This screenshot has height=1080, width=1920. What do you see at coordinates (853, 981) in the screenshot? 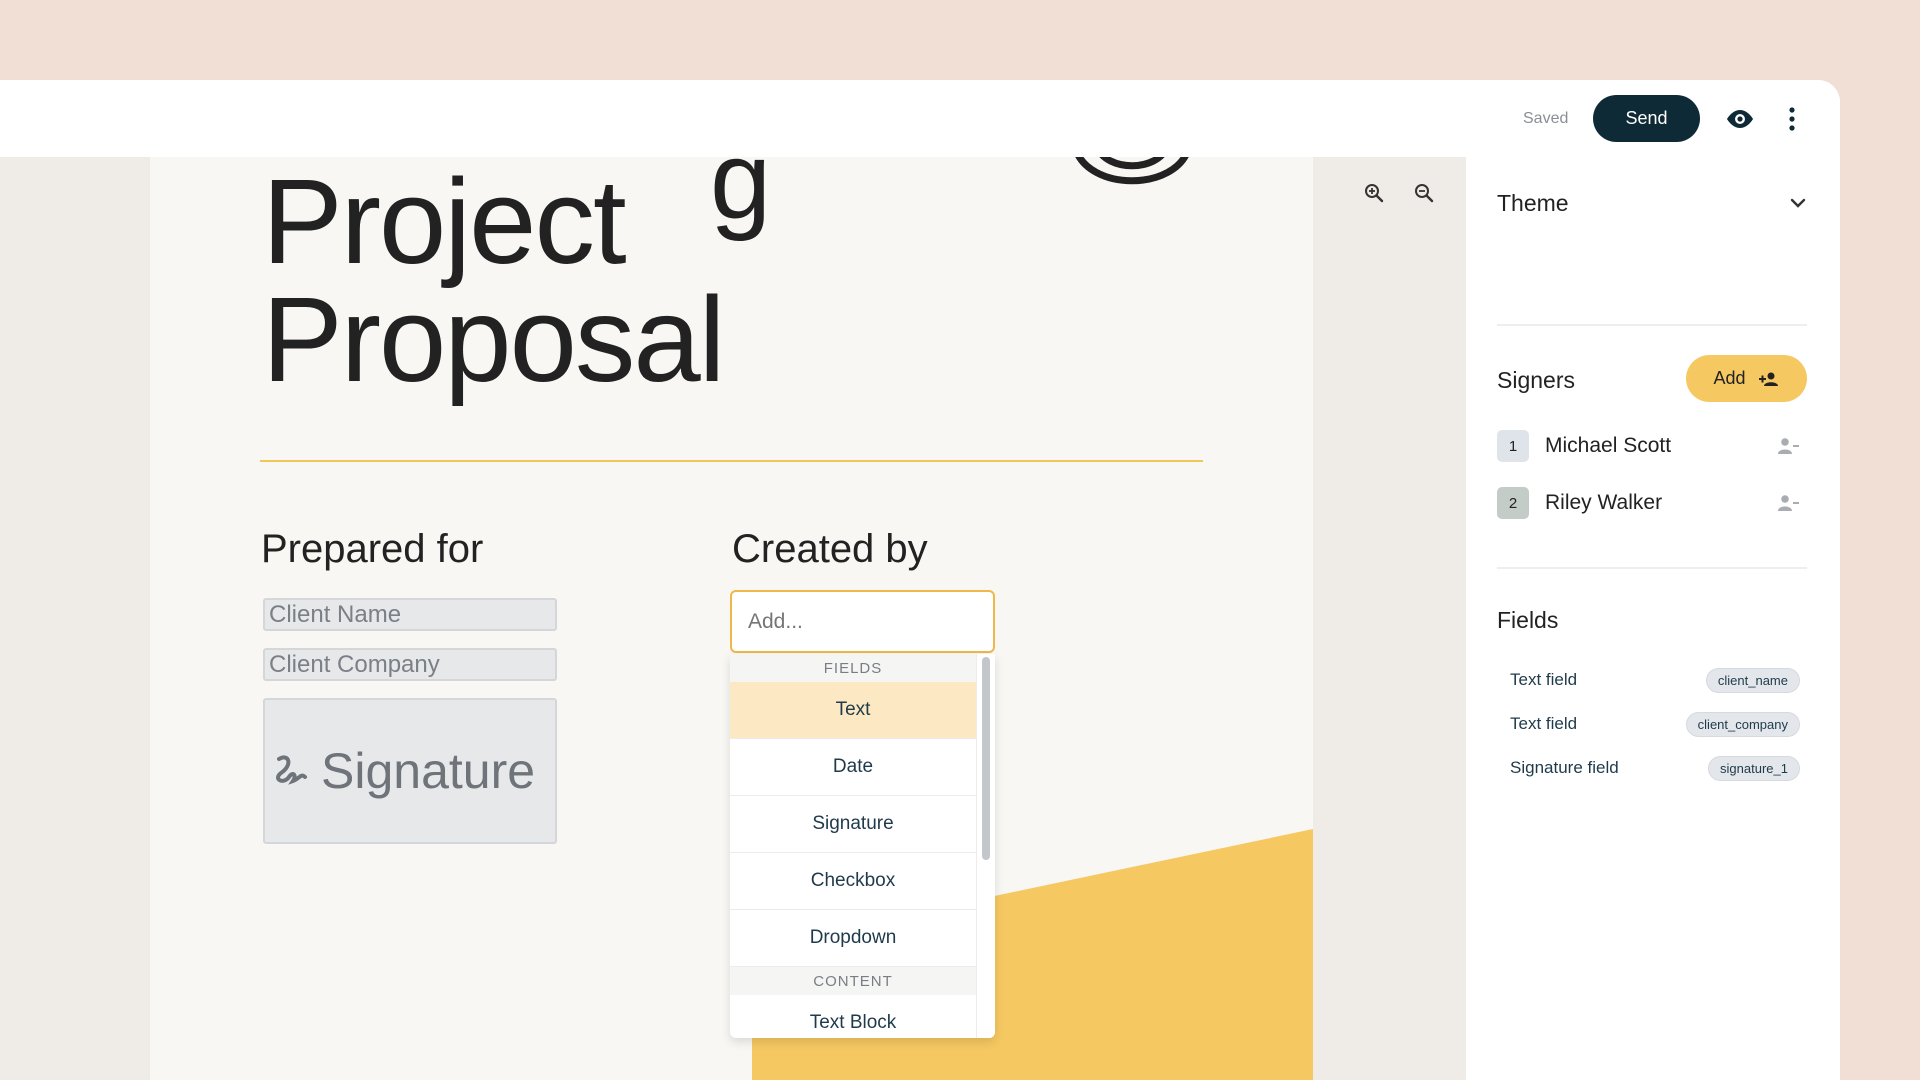
I see `dropdown-section-content: CONTENT` at bounding box center [853, 981].